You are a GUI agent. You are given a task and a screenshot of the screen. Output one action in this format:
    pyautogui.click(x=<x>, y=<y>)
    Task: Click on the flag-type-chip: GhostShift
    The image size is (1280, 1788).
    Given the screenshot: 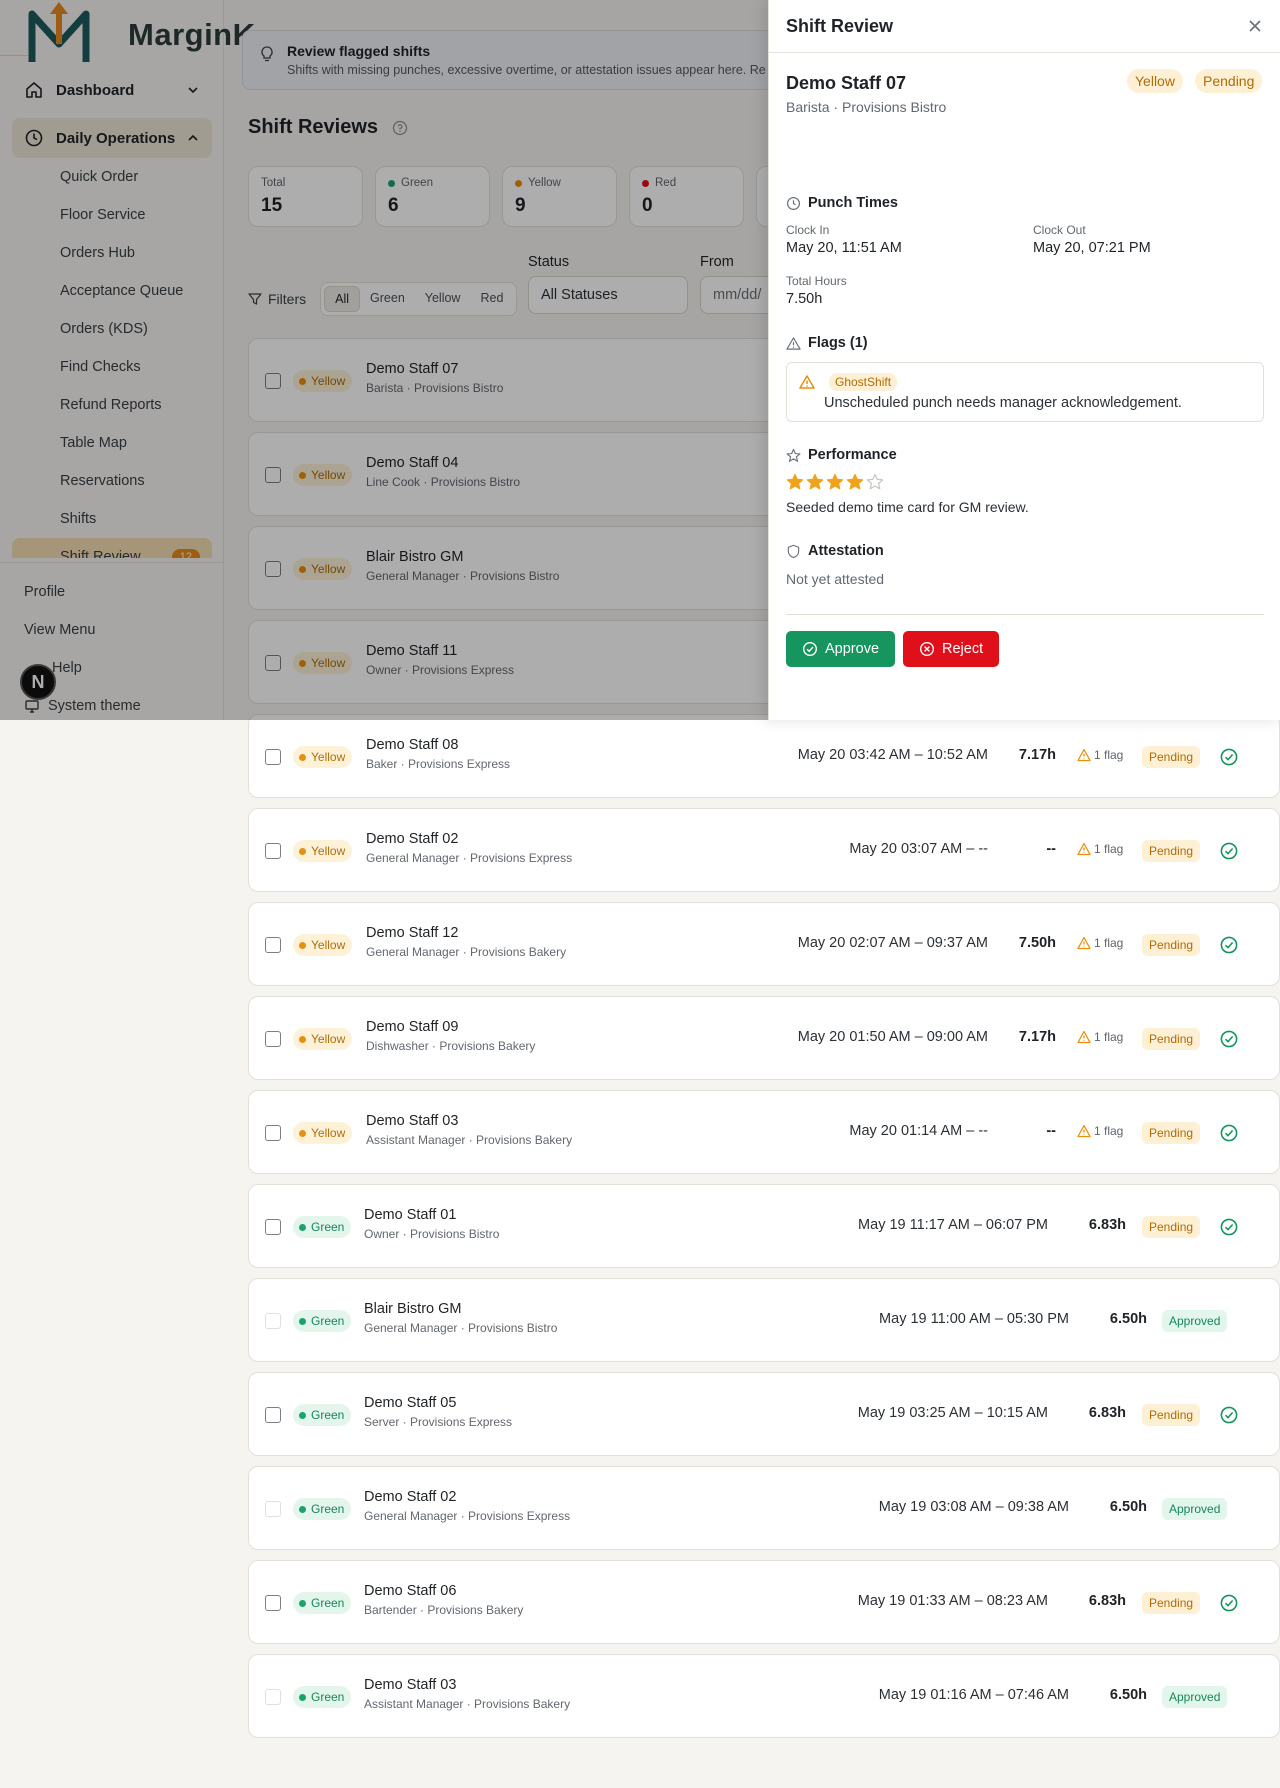 What is the action you would take?
    pyautogui.click(x=863, y=382)
    